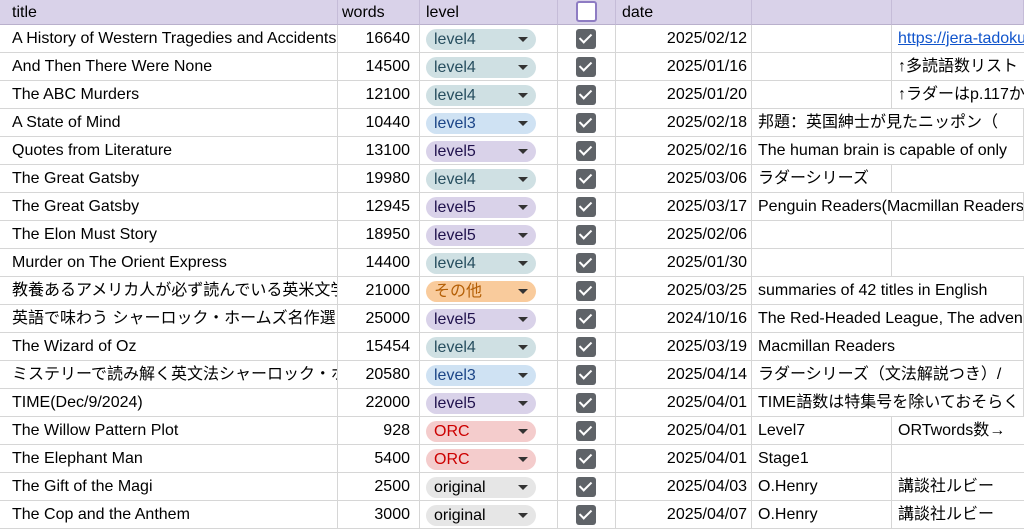 This screenshot has height=531, width=1024. I want to click on title-cell: The Elephant Man, so click(169, 459).